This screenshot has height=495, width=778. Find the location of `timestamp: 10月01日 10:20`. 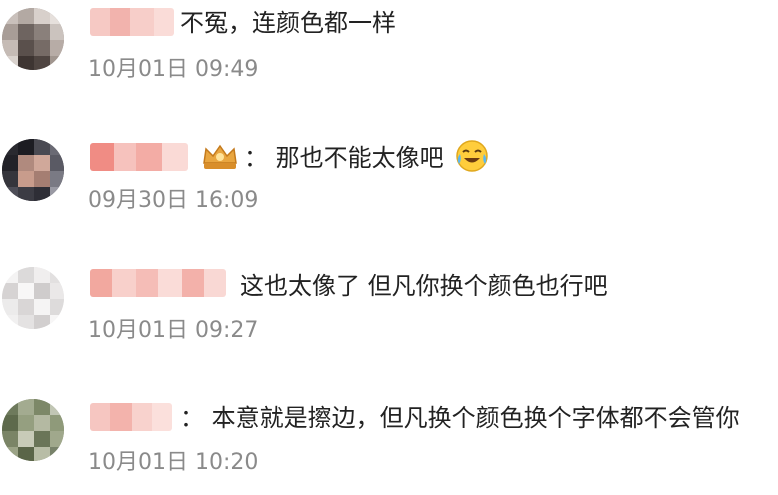

timestamp: 10月01日 10:20 is located at coordinates (173, 462).